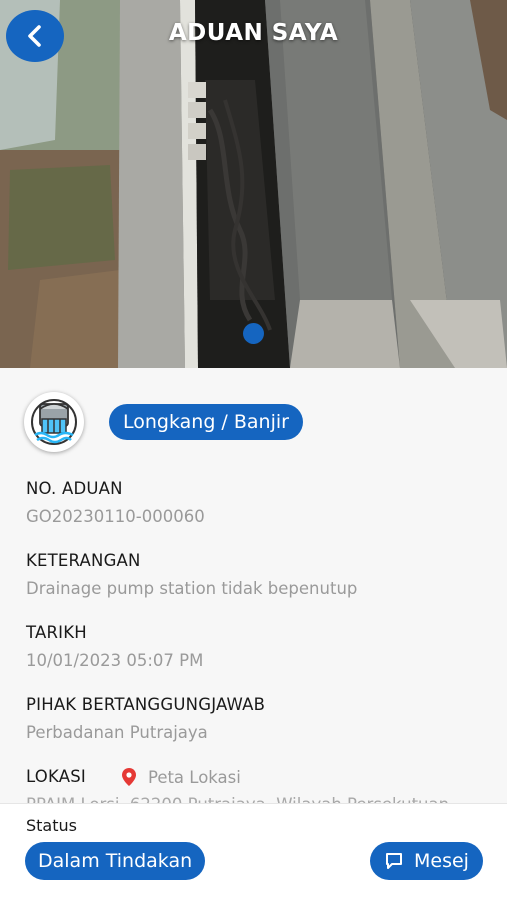 The image size is (507, 901). What do you see at coordinates (117, 732) in the screenshot?
I see `responsible-value: Perbadanan Putrajaya` at bounding box center [117, 732].